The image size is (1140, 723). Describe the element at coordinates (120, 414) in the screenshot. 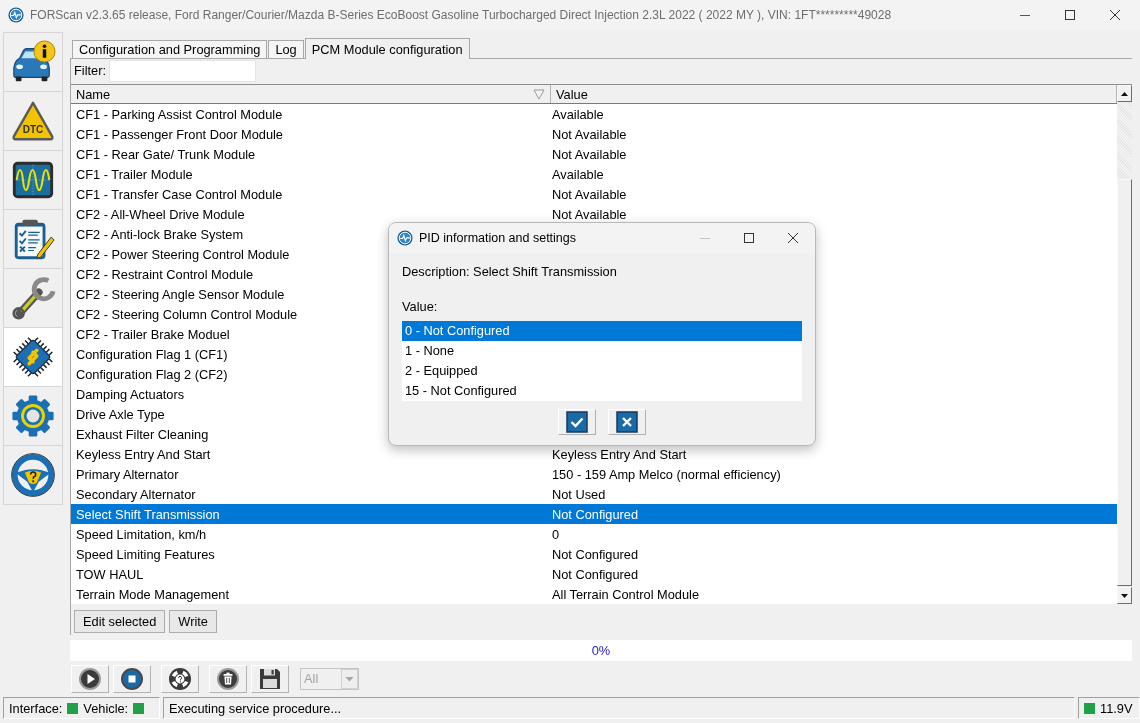

I see `table-cell: Drive Axle Type` at that location.